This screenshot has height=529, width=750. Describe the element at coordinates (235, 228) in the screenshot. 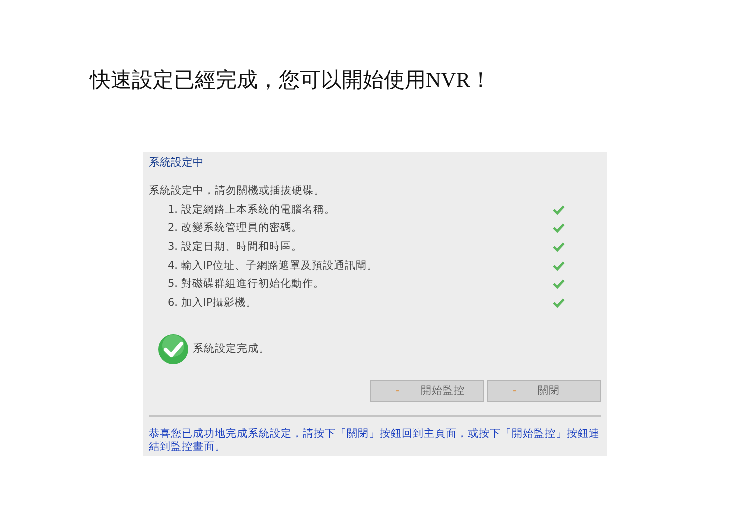

I see `step-label: 2. 改變系統管理員的密碼。` at that location.